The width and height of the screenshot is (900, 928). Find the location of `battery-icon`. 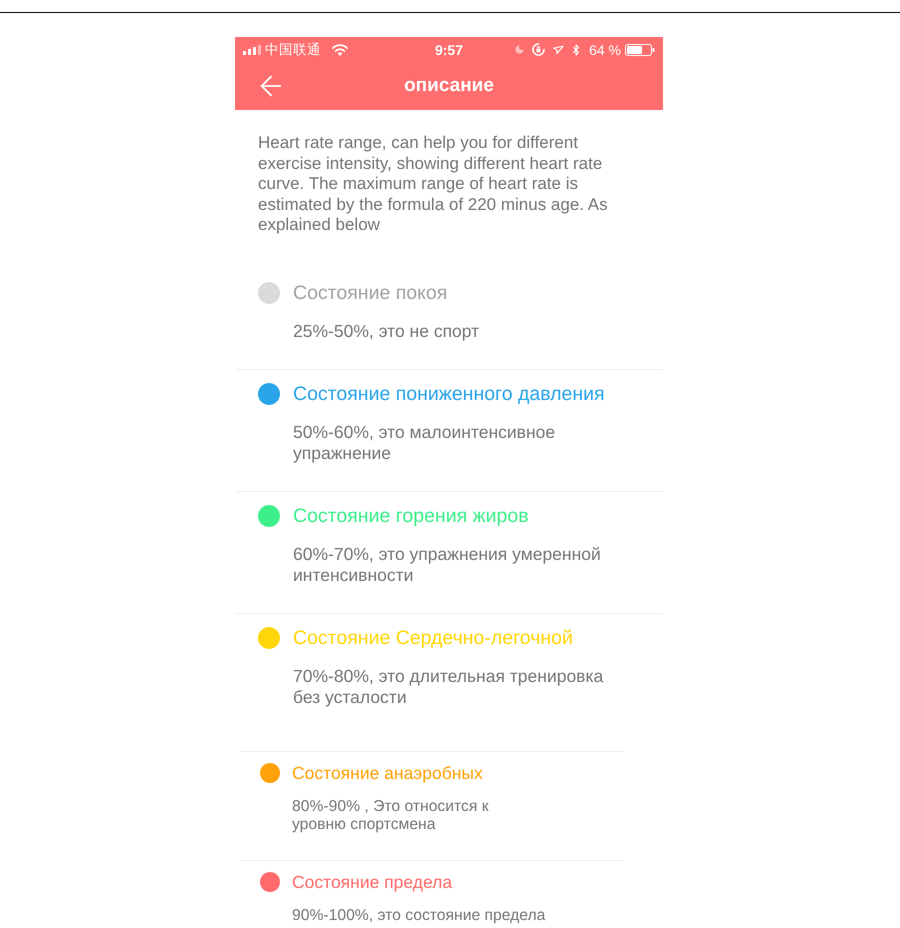

battery-icon is located at coordinates (640, 50).